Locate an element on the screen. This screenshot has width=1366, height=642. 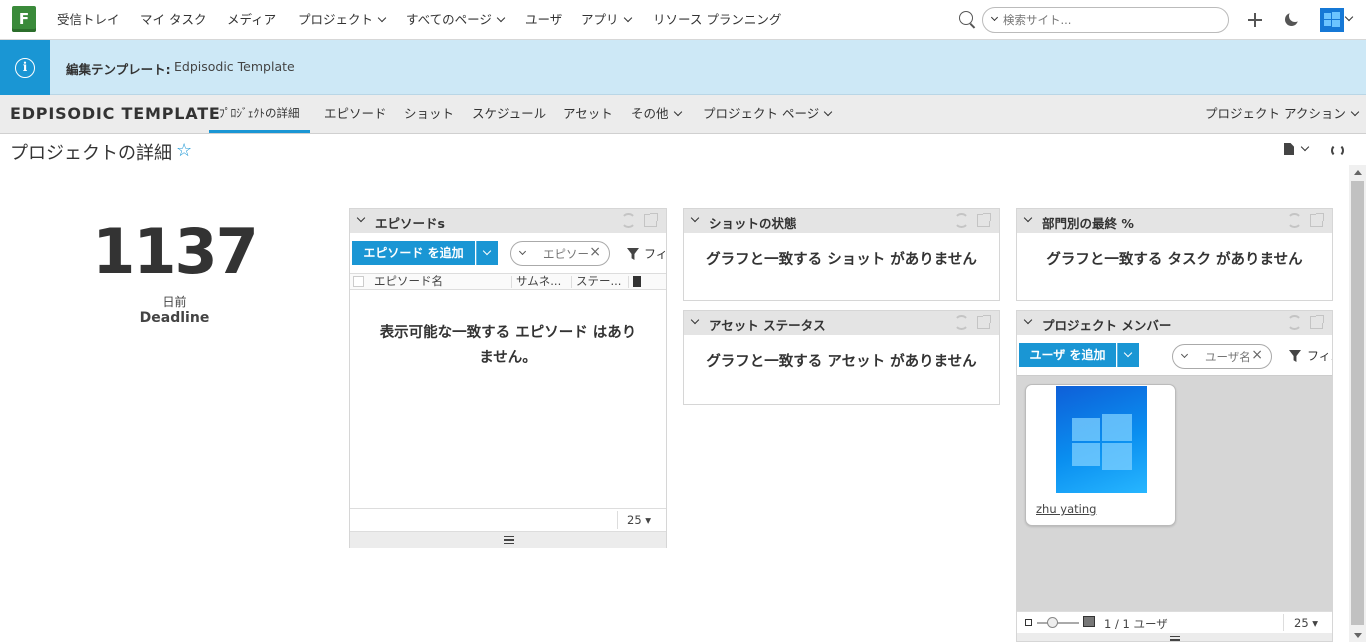
project-title: EDPISODIC TEMPLATE is located at coordinates (115, 113).